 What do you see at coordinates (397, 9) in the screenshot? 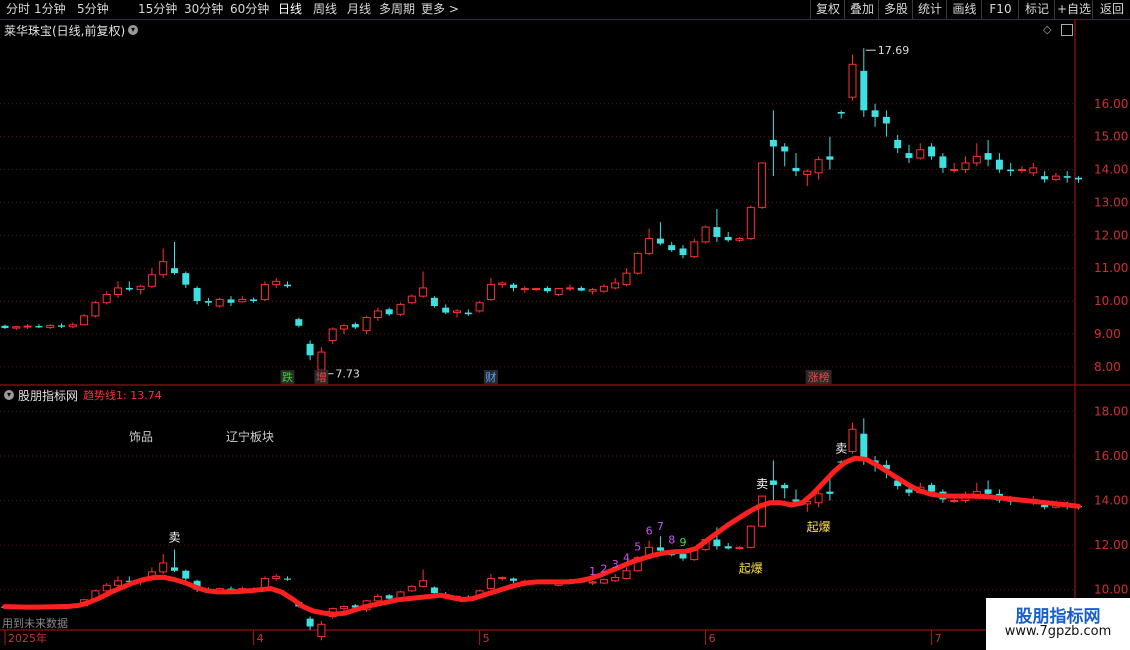
I see `period-9: 多周期` at bounding box center [397, 9].